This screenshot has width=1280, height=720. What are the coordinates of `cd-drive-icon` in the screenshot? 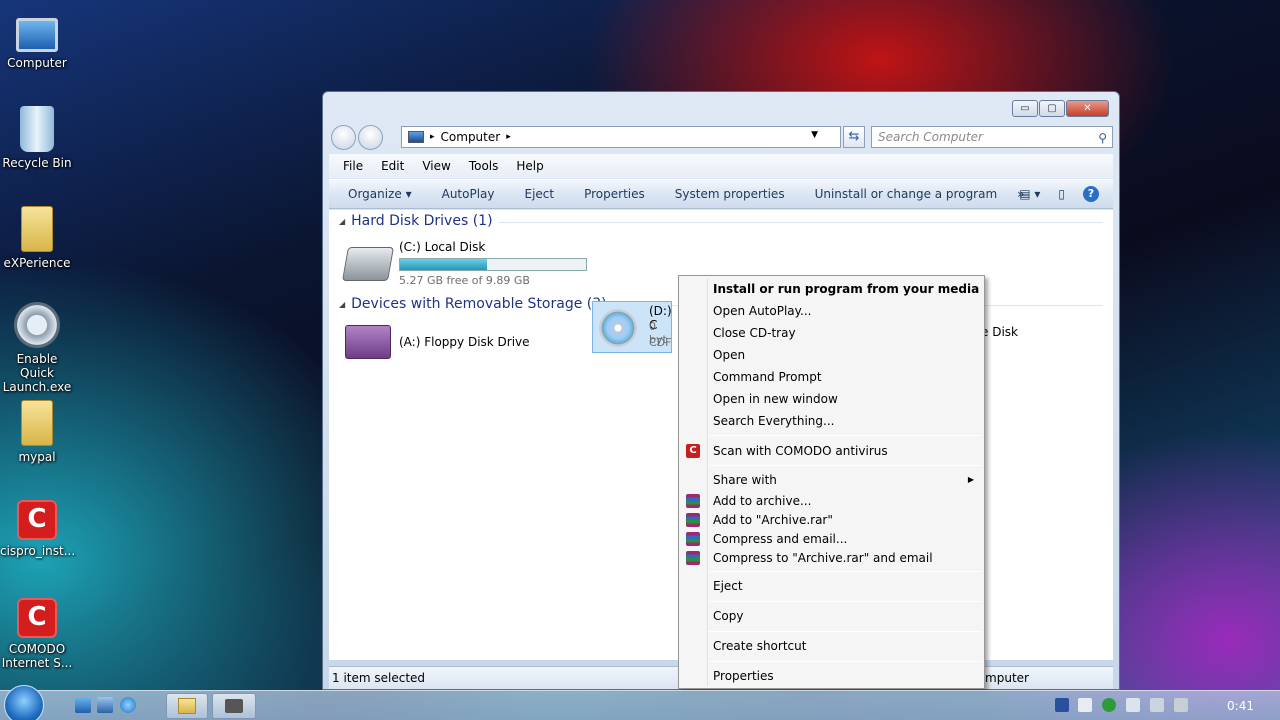 It's located at (618, 328).